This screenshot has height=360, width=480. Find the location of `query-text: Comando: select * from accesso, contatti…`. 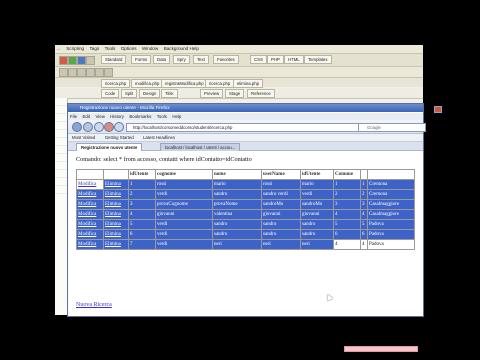

query-text: Comando: select * from accesso, contatti… is located at coordinates (164, 159).